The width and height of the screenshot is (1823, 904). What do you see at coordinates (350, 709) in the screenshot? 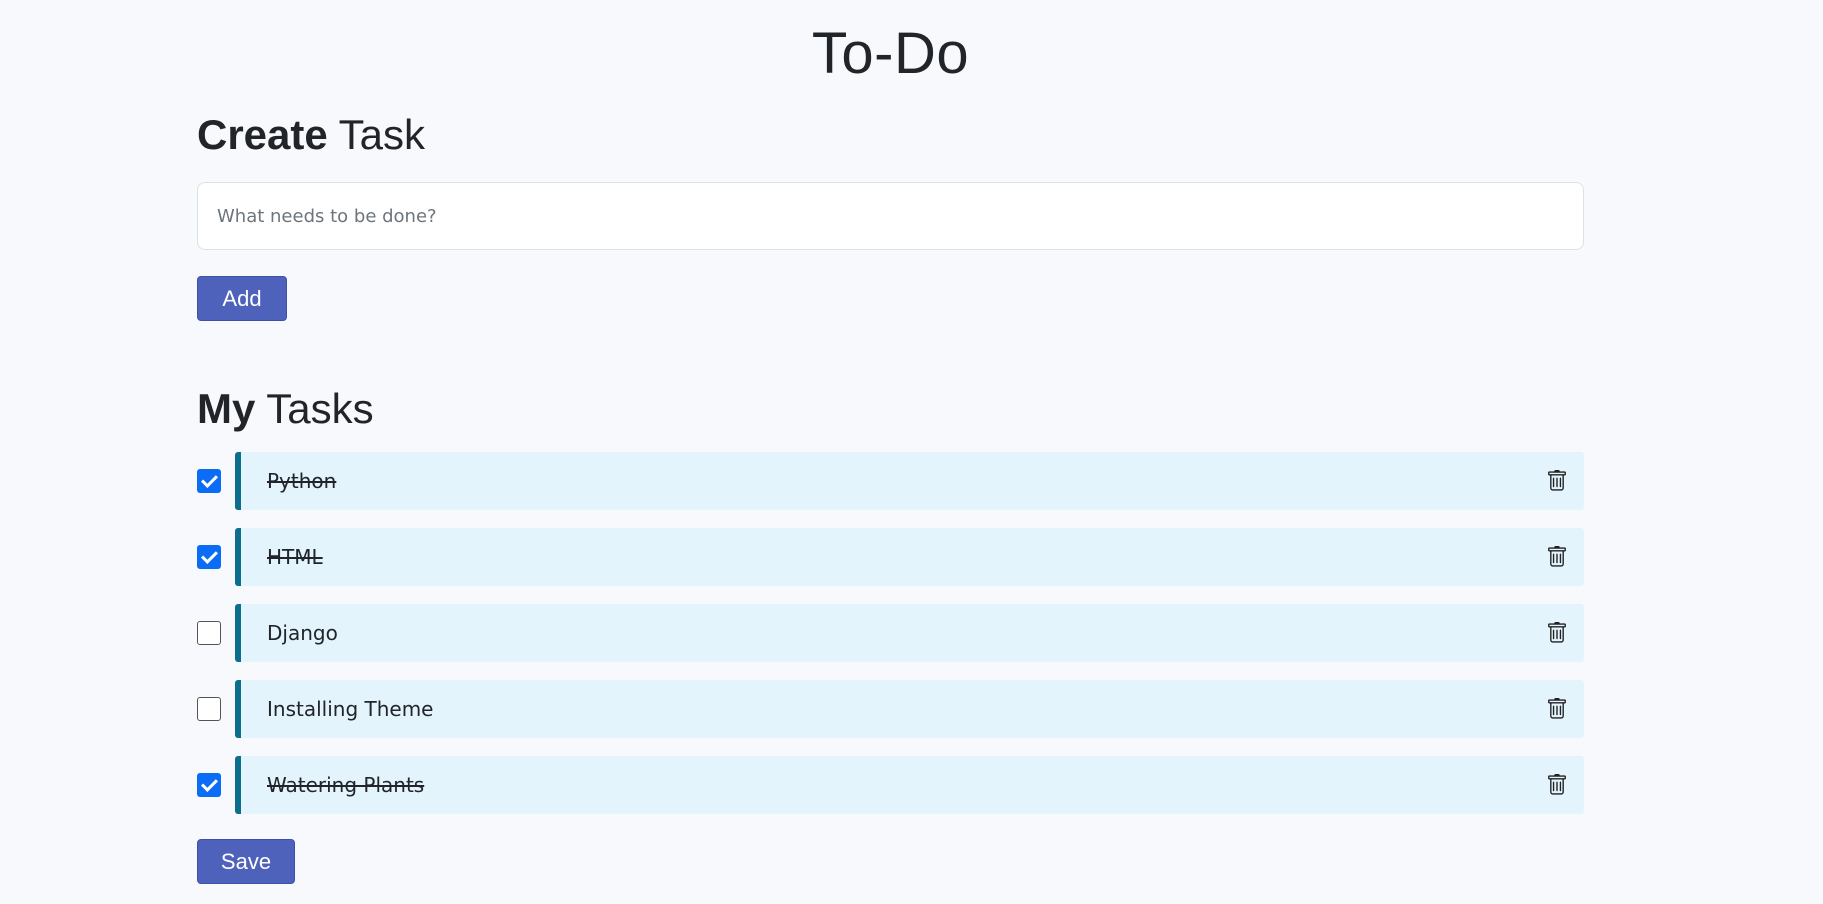
I see `task-label: Installing Theme` at bounding box center [350, 709].